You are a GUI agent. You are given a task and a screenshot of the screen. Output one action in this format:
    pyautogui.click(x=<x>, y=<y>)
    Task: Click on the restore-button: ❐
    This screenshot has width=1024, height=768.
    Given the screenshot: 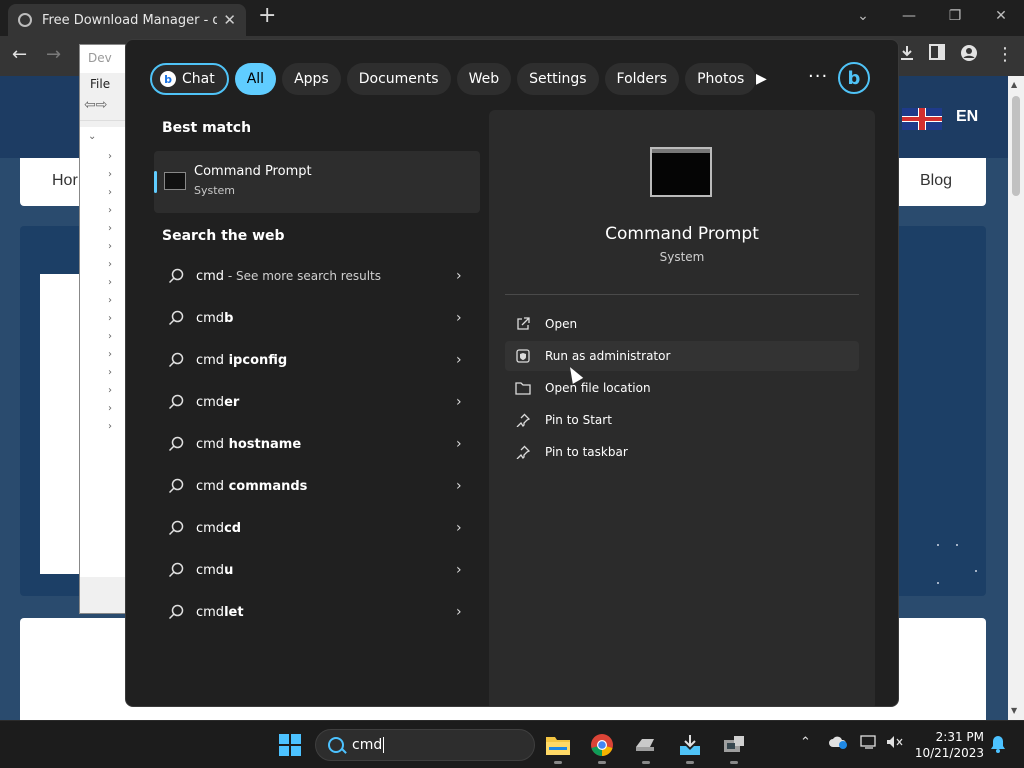 What is the action you would take?
    pyautogui.click(x=955, y=16)
    